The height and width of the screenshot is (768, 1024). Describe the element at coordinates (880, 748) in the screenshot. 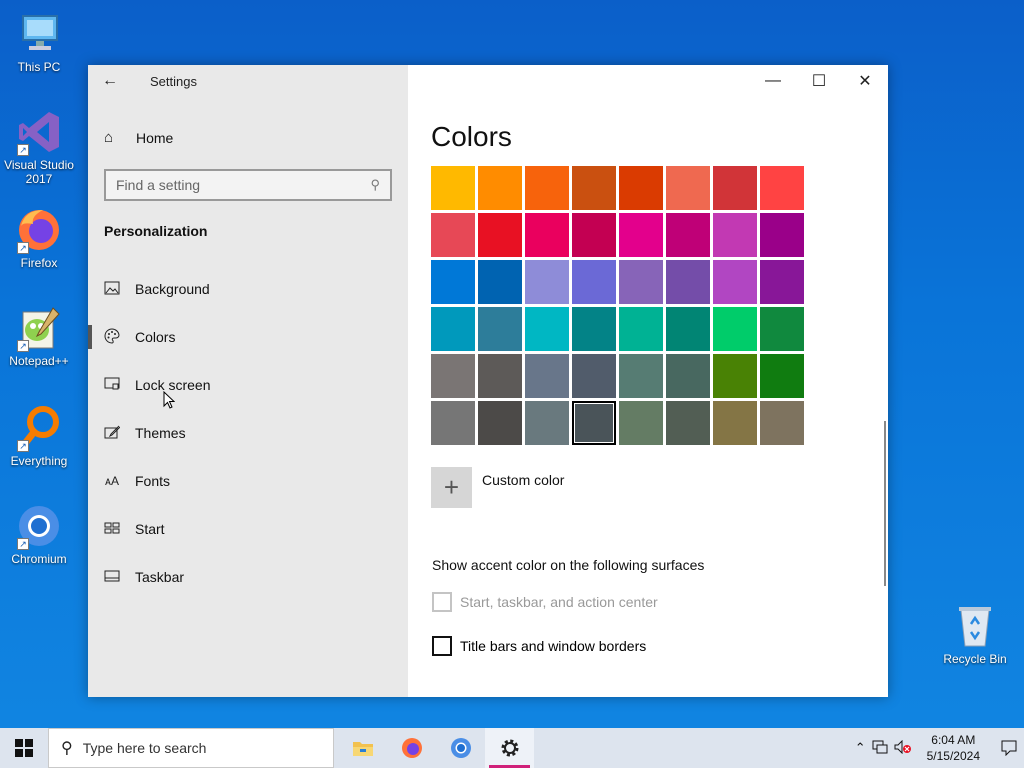

I see `network-icon` at that location.